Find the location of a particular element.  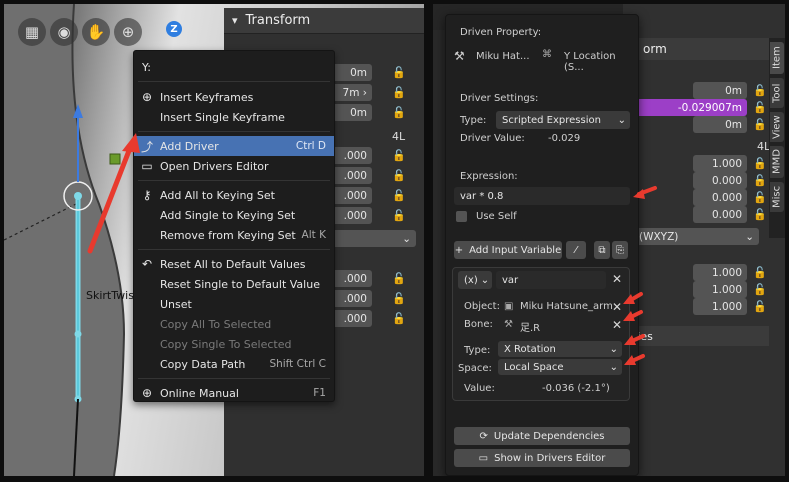

zoom-view-button: ⊕ is located at coordinates (128, 32).